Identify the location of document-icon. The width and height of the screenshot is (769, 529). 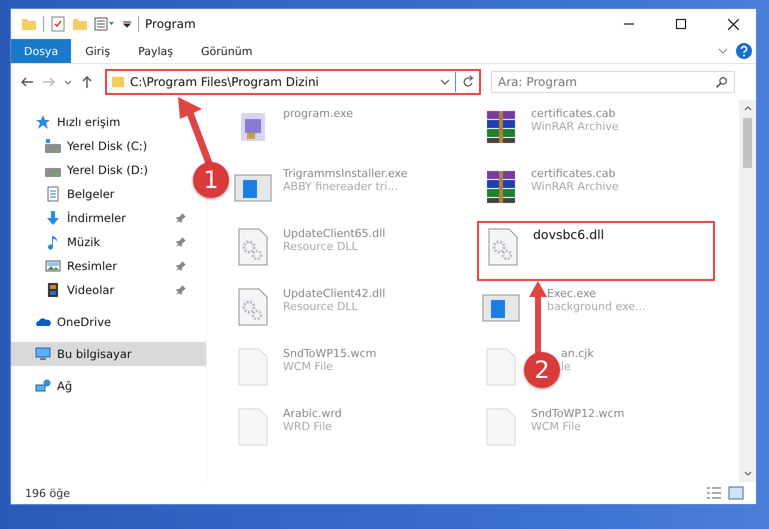
(53, 194).